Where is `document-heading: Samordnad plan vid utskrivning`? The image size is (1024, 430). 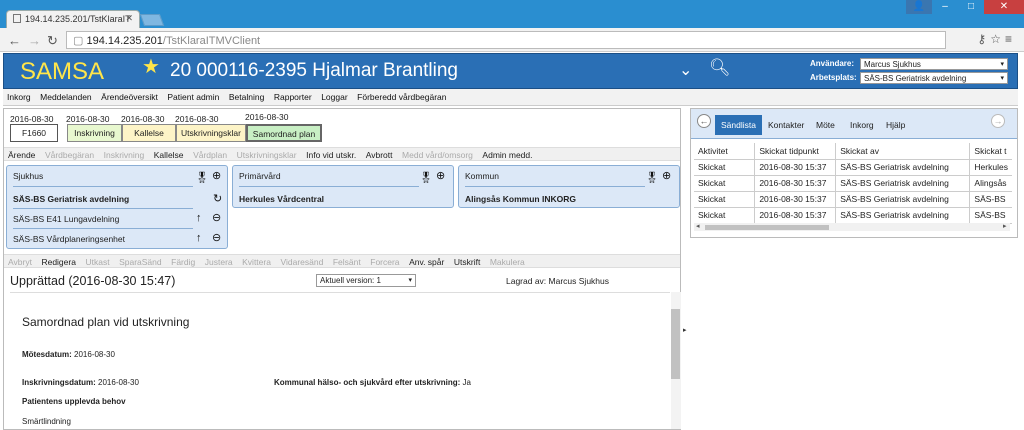
document-heading: Samordnad plan vid utskrivning is located at coordinates (106, 322).